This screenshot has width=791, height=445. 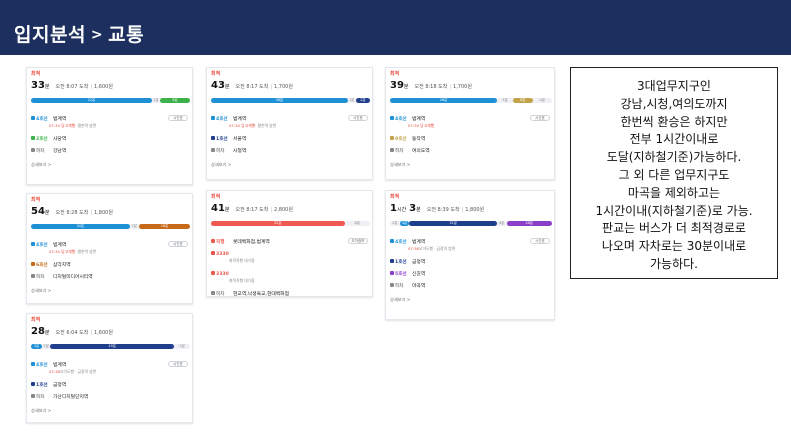 I want to click on route-summary: 1시간 3분 오전 8:39 도착 | 1,800원, so click(x=437, y=209).